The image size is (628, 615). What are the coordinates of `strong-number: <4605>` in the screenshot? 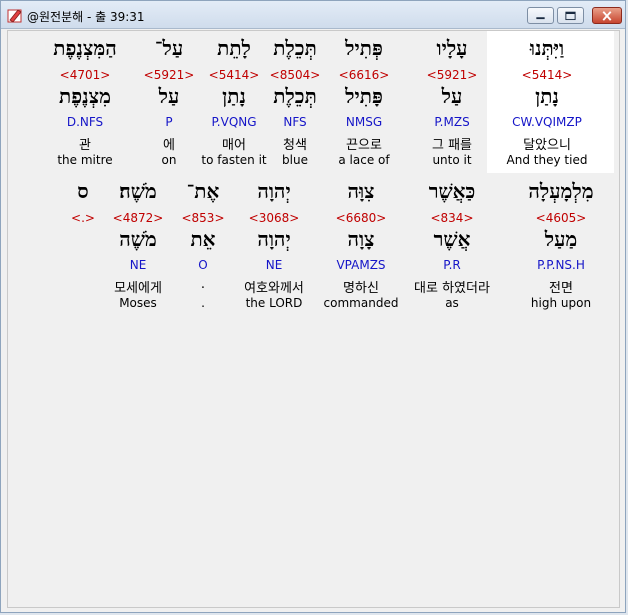 It's located at (561, 218).